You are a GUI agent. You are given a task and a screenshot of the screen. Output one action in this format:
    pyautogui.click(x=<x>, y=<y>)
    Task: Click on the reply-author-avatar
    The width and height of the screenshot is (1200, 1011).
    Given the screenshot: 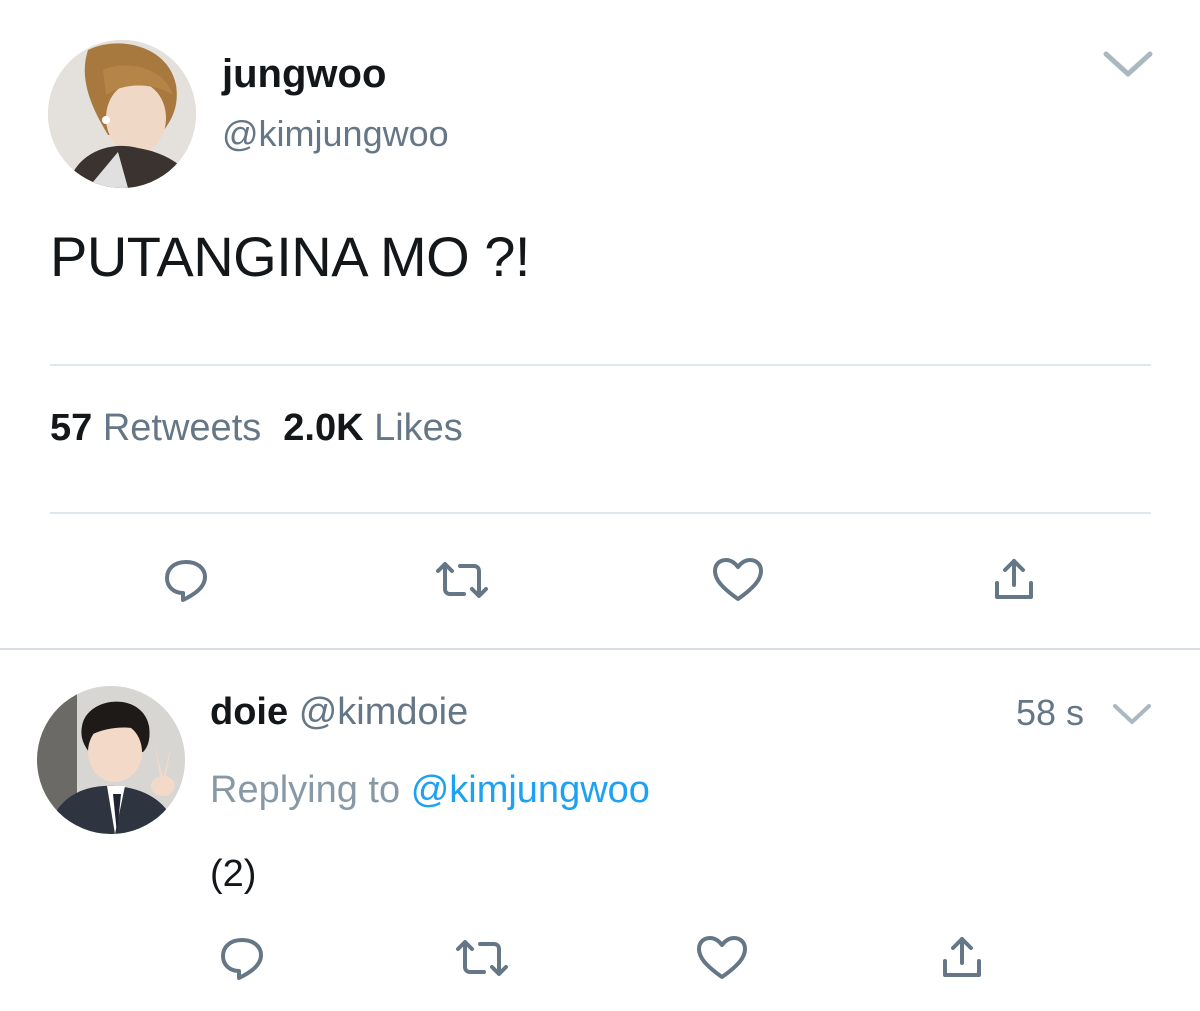 What is the action you would take?
    pyautogui.click(x=111, y=760)
    